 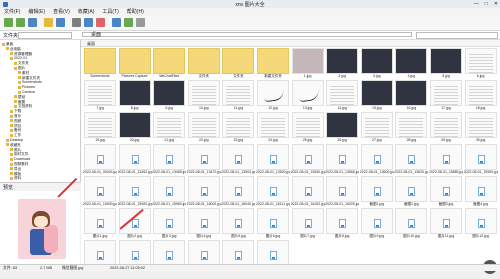 I want to click on tree-item: 桌面, so click(x=7, y=44).